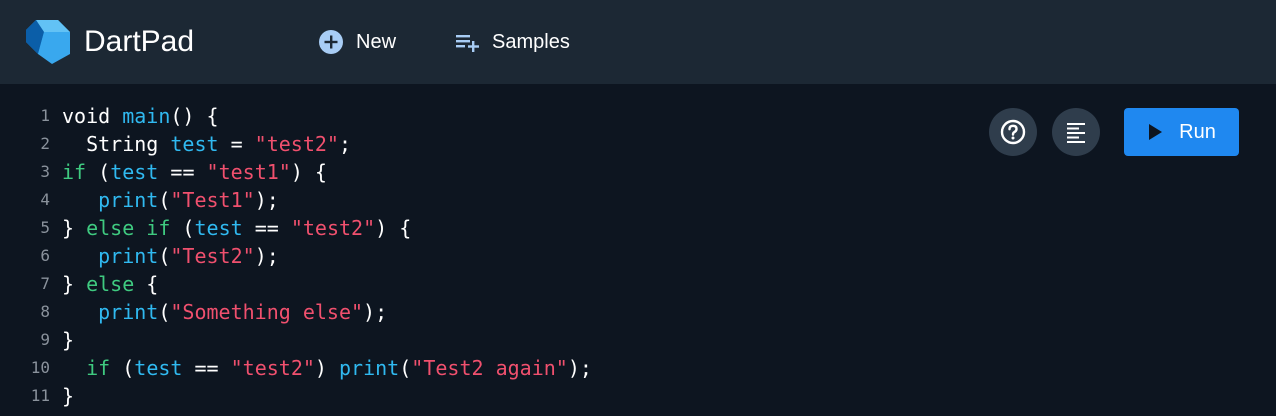  Describe the element at coordinates (327, 116) in the screenshot. I see `code-line: void main() {` at that location.